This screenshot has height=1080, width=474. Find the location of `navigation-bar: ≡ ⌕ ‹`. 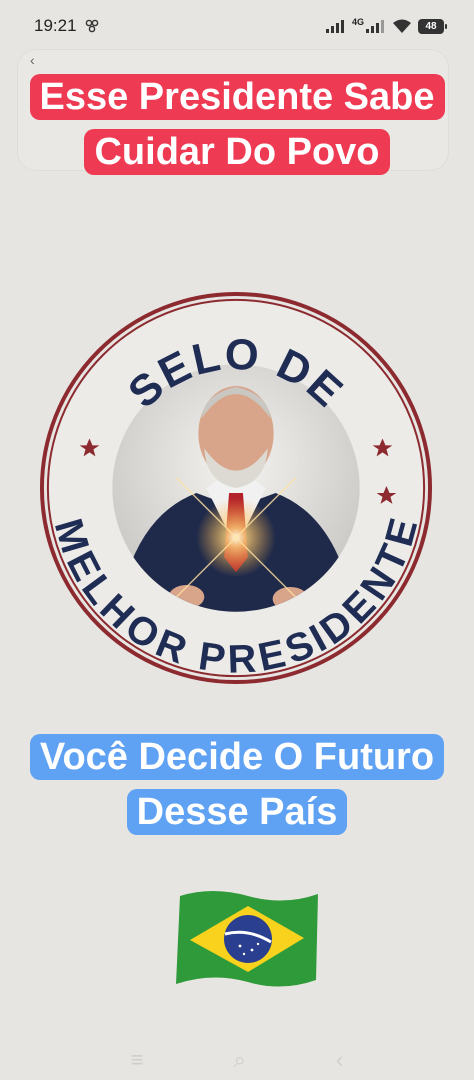

navigation-bar: ≡ ⌕ ‹ is located at coordinates (237, 1060).